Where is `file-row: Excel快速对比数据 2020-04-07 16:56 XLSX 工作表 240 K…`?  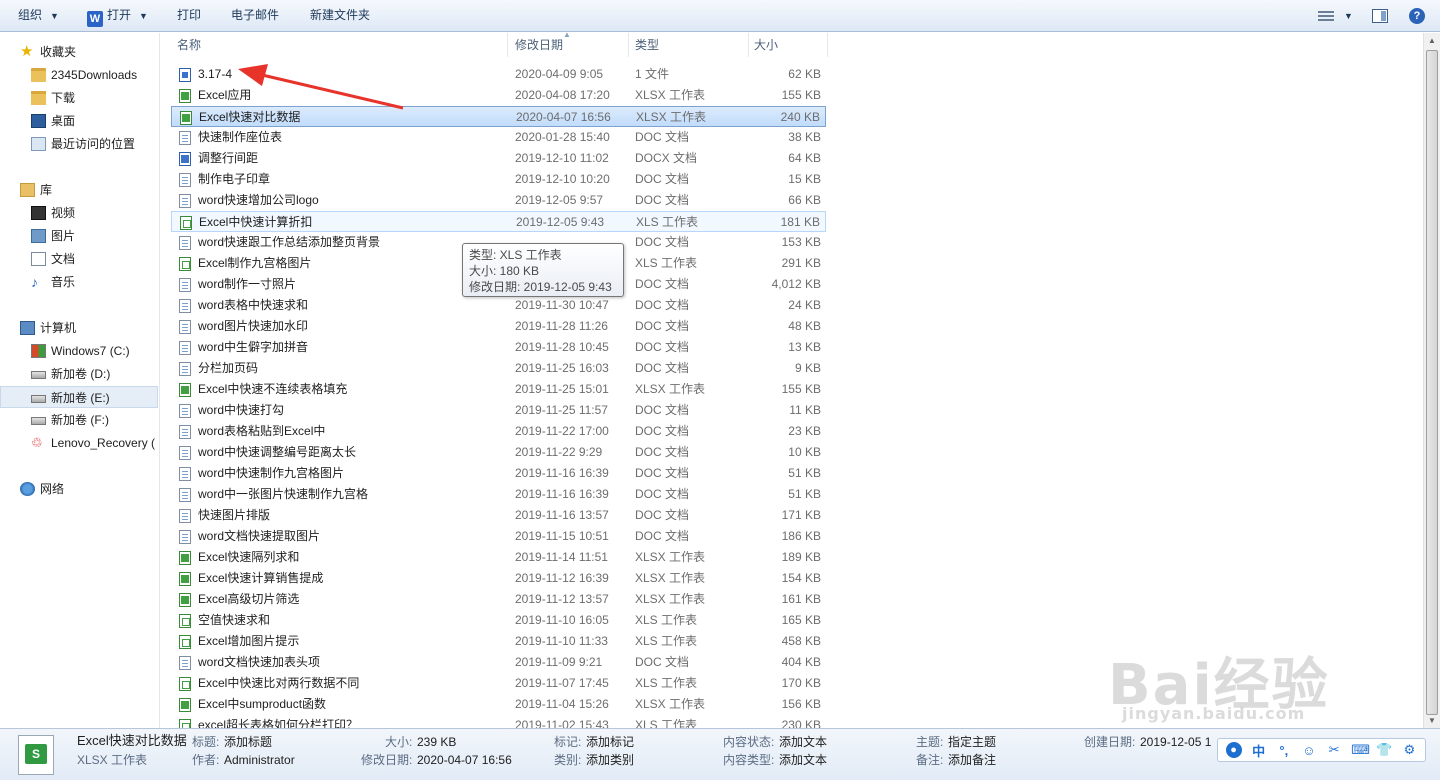 file-row: Excel快速对比数据 2020-04-07 16:56 XLSX 工作表 240 K… is located at coordinates (498, 116).